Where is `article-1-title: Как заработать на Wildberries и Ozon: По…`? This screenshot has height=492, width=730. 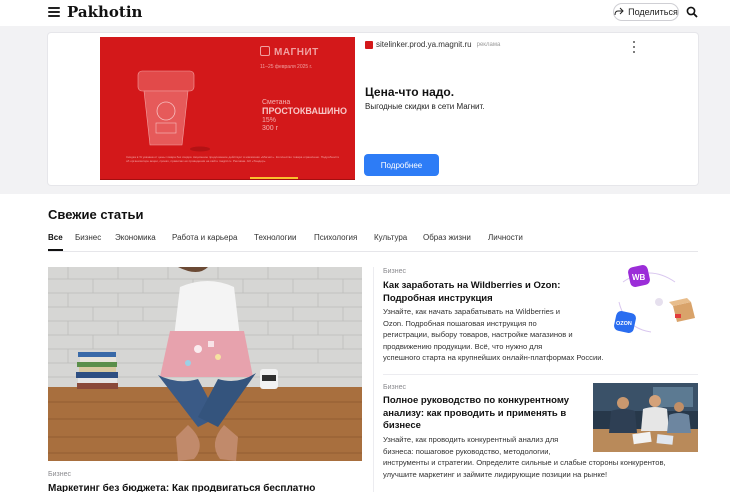
article-1-title: Как заработать на Wildberries и Ozon: По… is located at coordinates (488, 292).